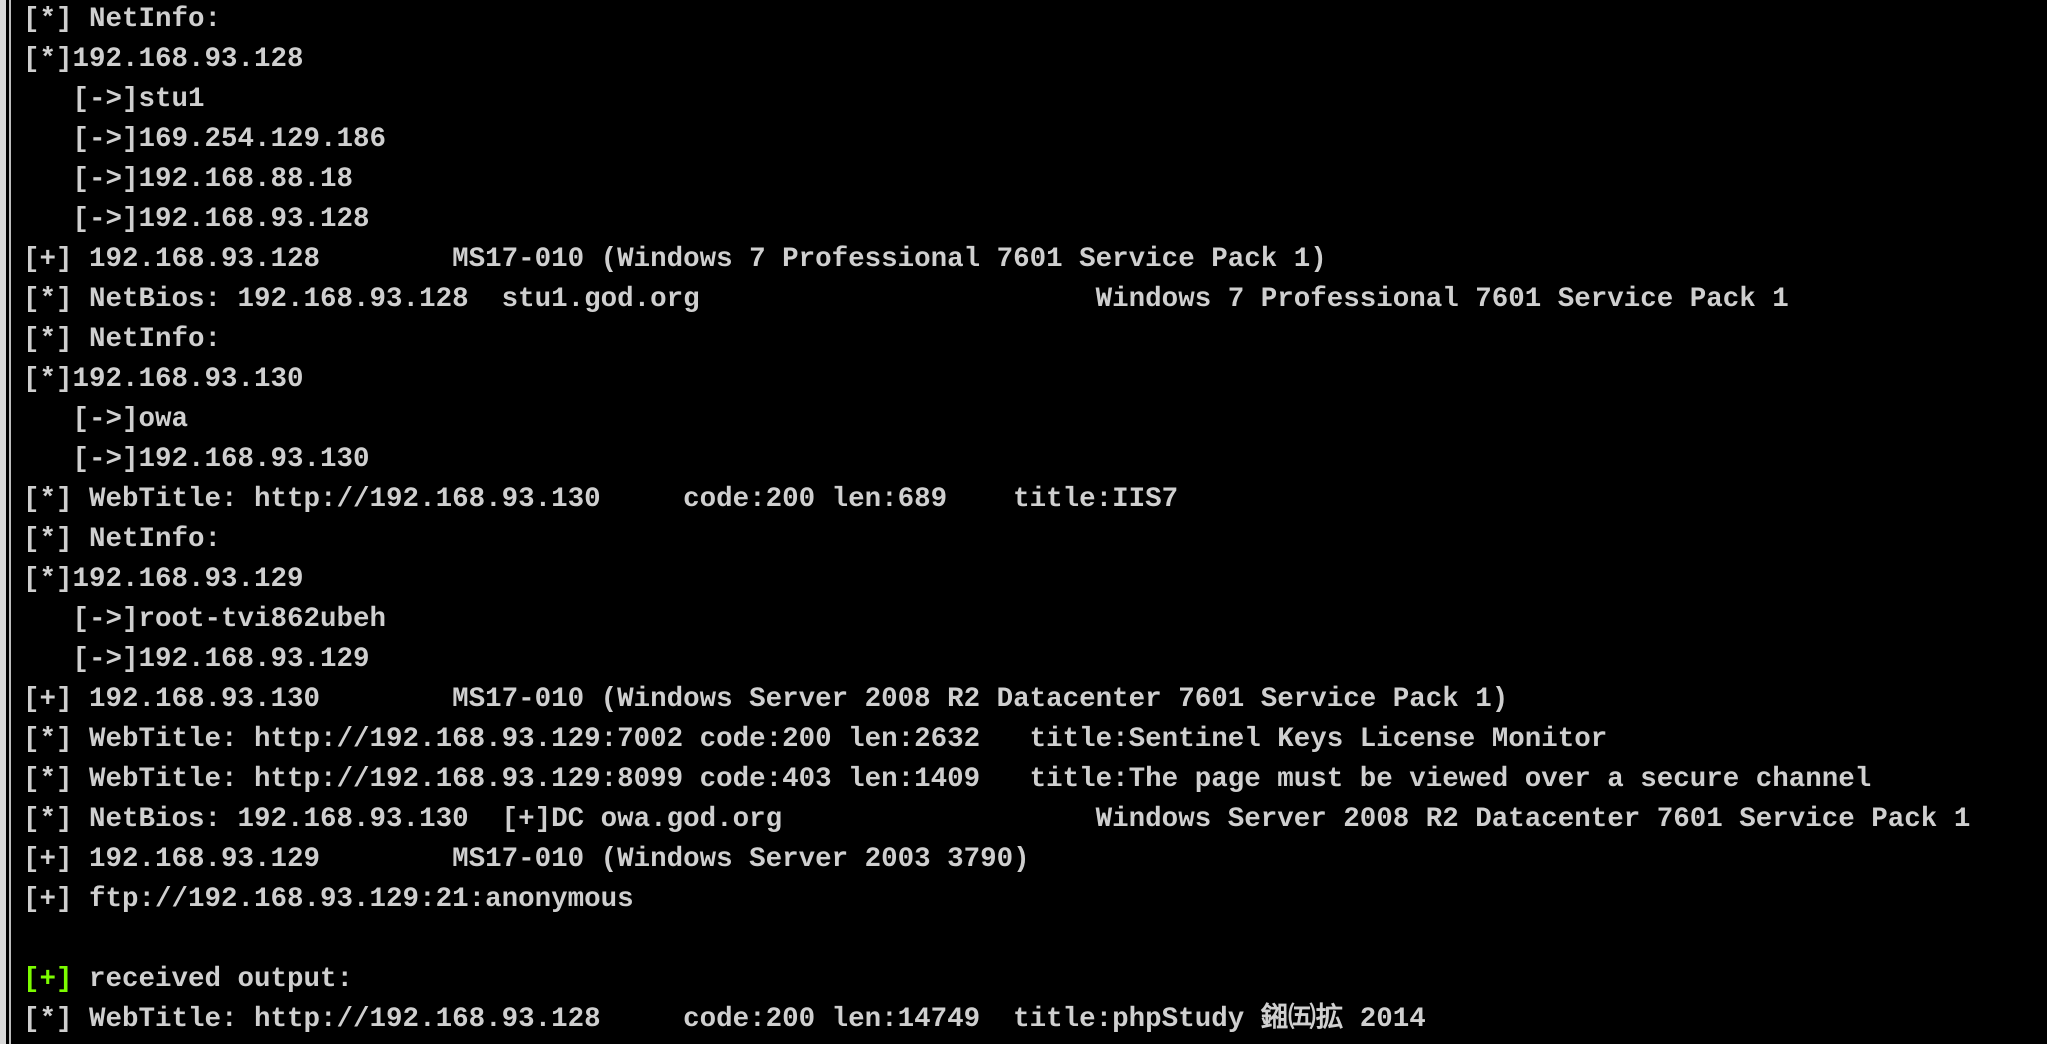 This screenshot has width=2047, height=1044. Describe the element at coordinates (328, 899) in the screenshot. I see `terminal-line: [+] ftp://192.168.93.129:21:anonymous` at that location.